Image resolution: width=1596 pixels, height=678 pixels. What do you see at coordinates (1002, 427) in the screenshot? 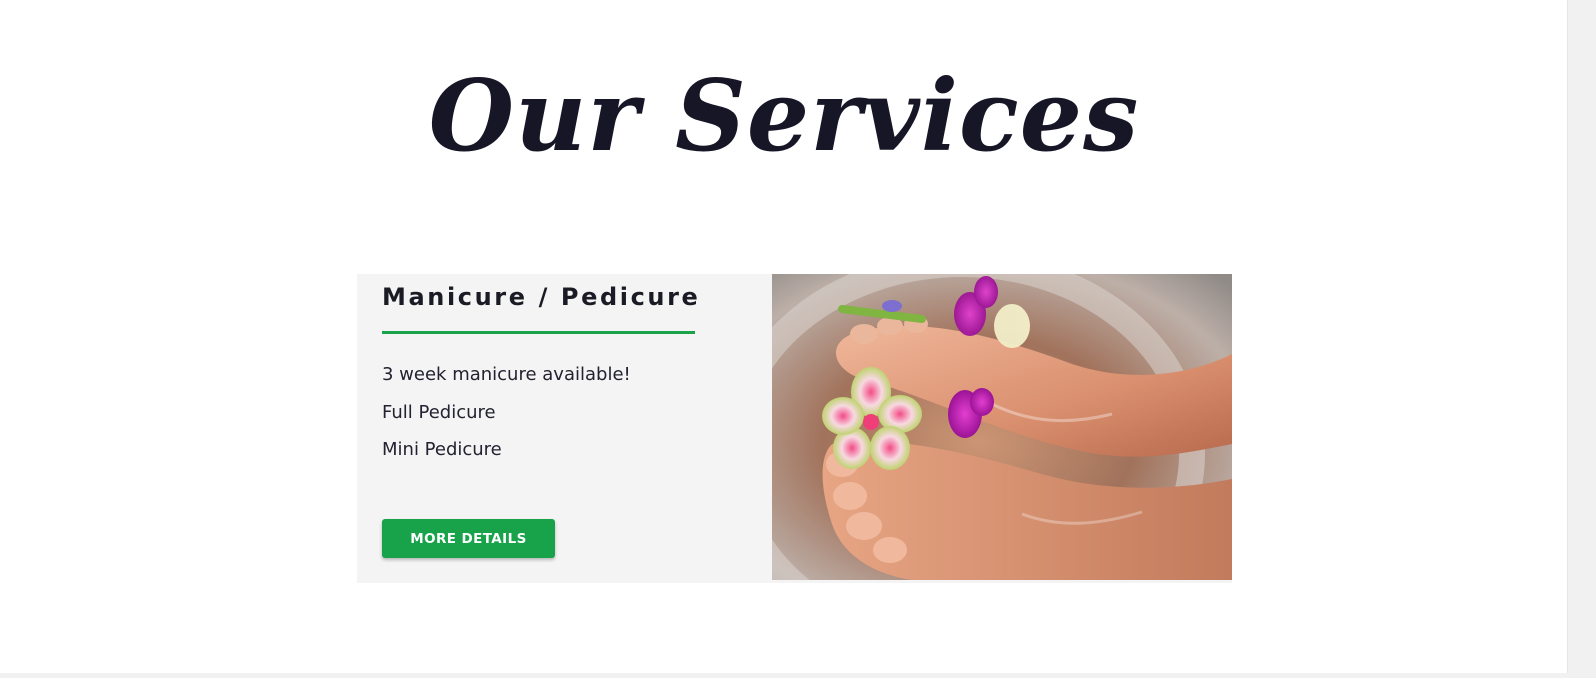
I see `pedicure-photo` at bounding box center [1002, 427].